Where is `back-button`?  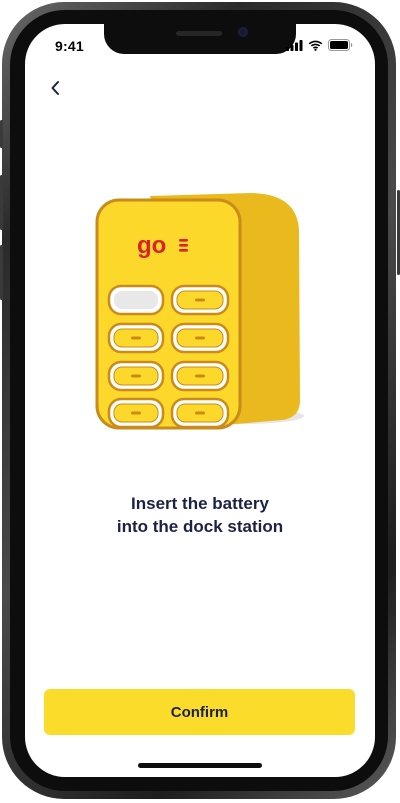
back-button is located at coordinates (55, 88).